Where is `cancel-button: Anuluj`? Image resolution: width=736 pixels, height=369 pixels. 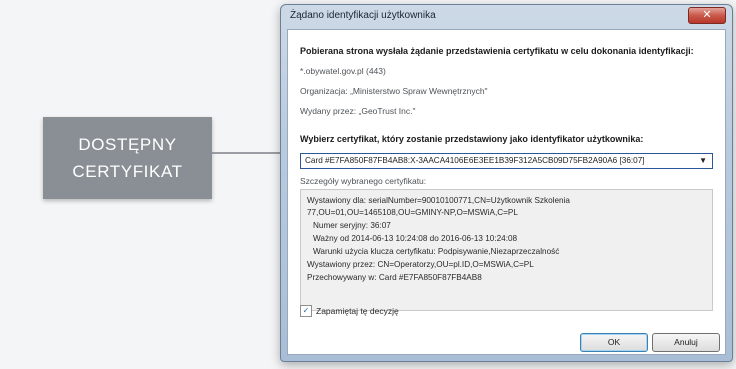
cancel-button: Anuluj is located at coordinates (686, 342).